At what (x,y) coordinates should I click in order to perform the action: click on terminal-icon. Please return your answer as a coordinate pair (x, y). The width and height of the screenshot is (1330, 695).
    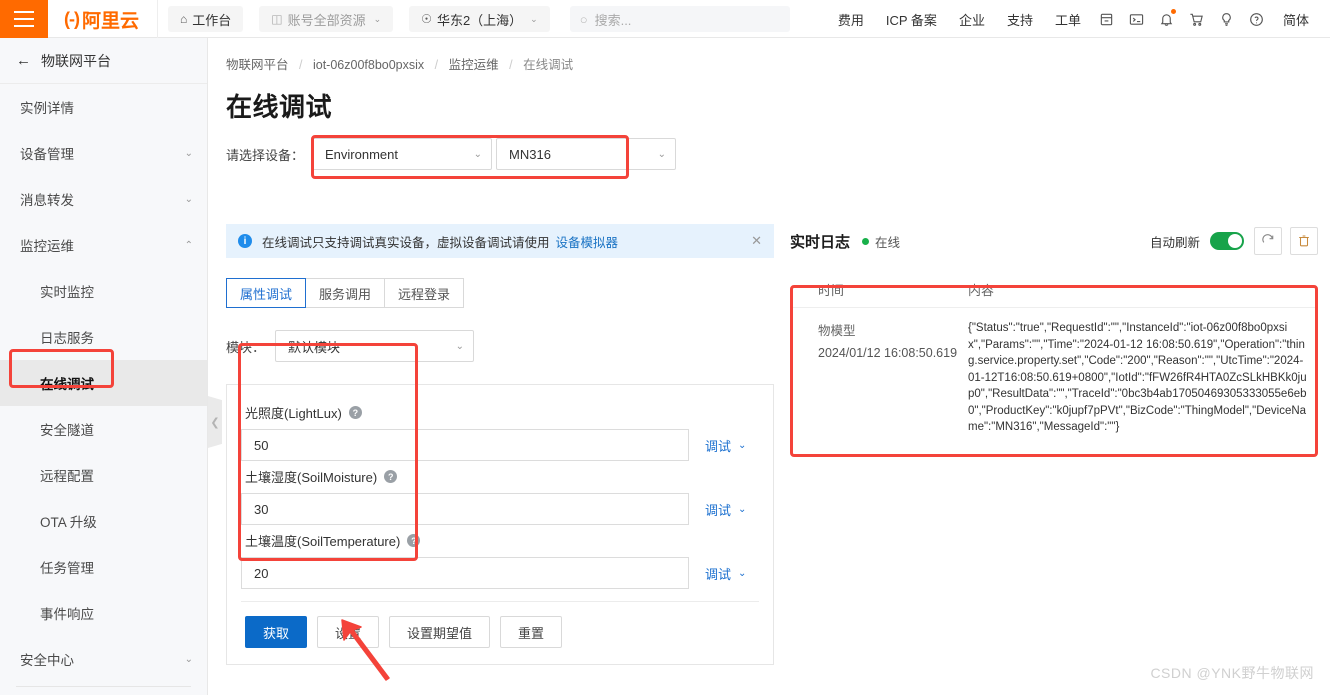
    Looking at the image, I should click on (1137, 19).